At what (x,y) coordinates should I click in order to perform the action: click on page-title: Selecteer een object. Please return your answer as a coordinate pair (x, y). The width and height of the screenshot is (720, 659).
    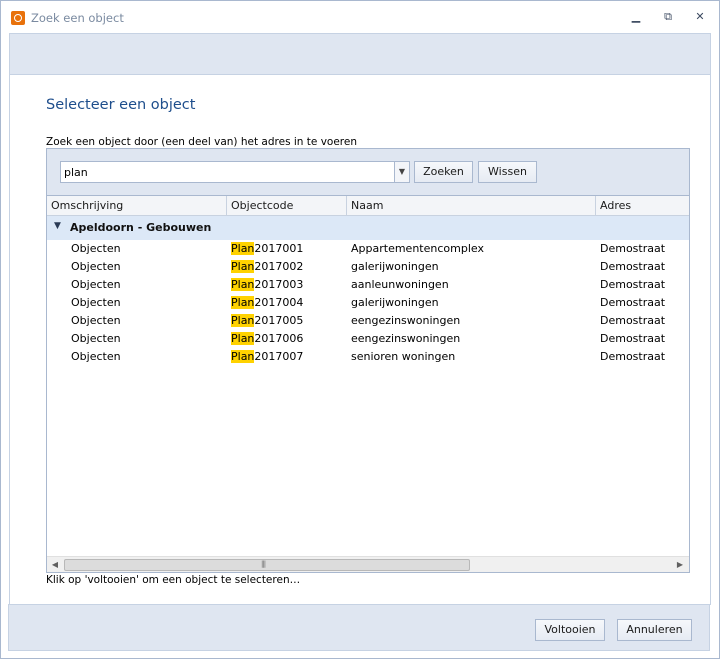
    Looking at the image, I should click on (121, 105).